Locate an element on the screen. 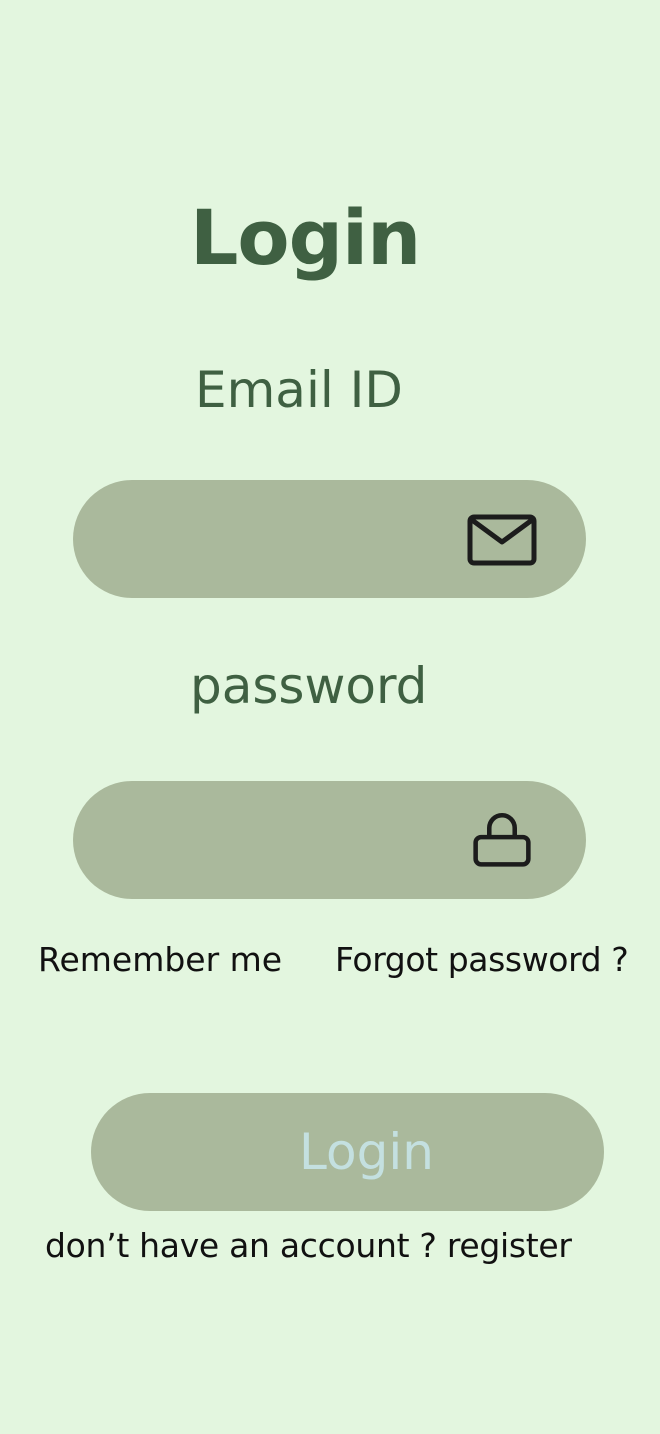 Image resolution: width=660 pixels, height=1434 pixels. password-label: password is located at coordinates (309, 686).